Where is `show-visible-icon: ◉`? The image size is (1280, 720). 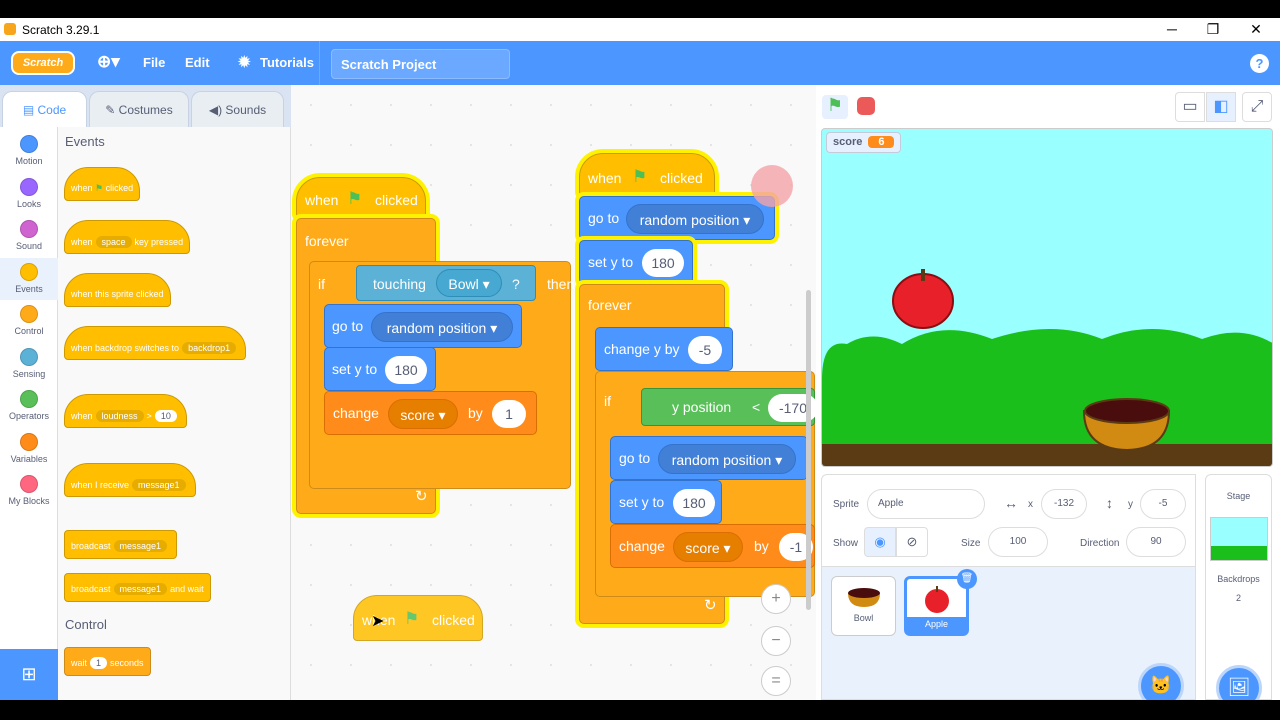 show-visible-icon: ◉ is located at coordinates (880, 542).